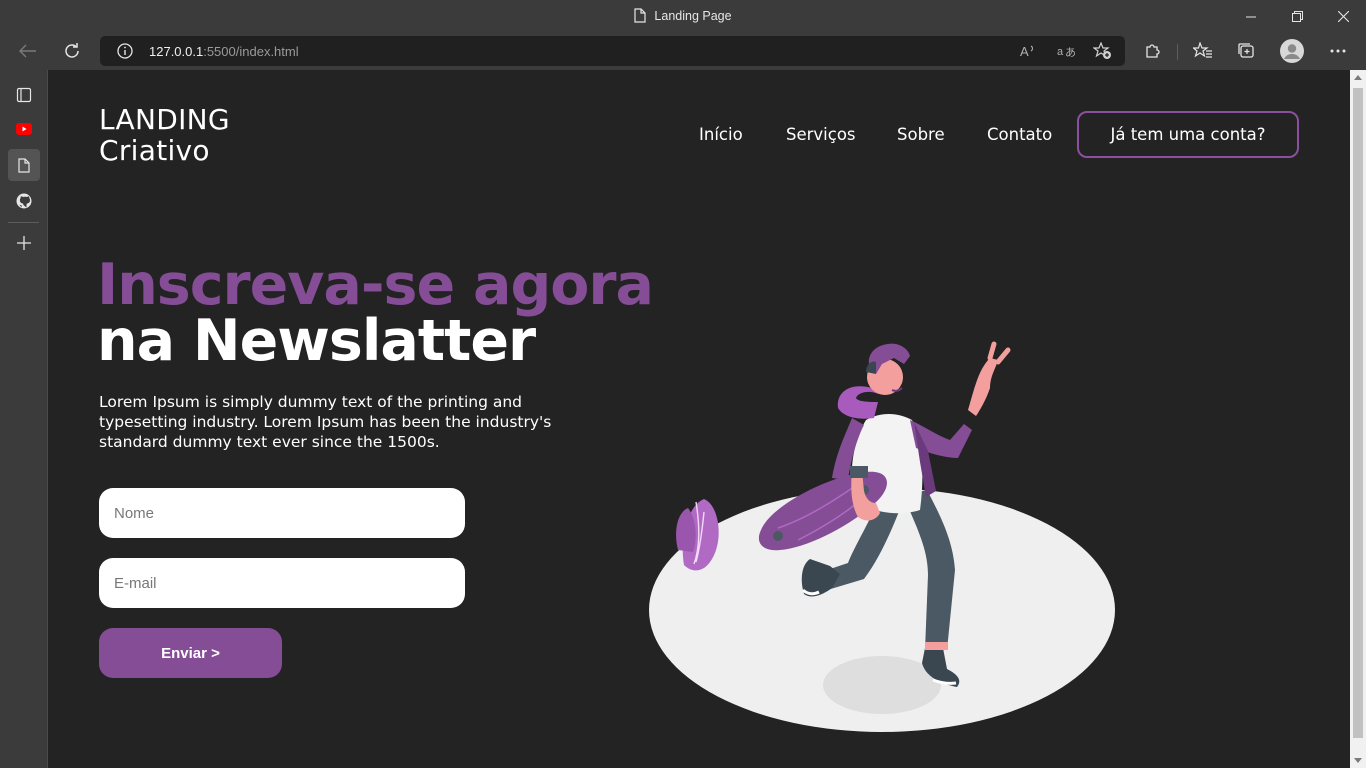 The image size is (1366, 768). Describe the element at coordinates (1358, 760) in the screenshot. I see `scroll-down-icon` at that location.